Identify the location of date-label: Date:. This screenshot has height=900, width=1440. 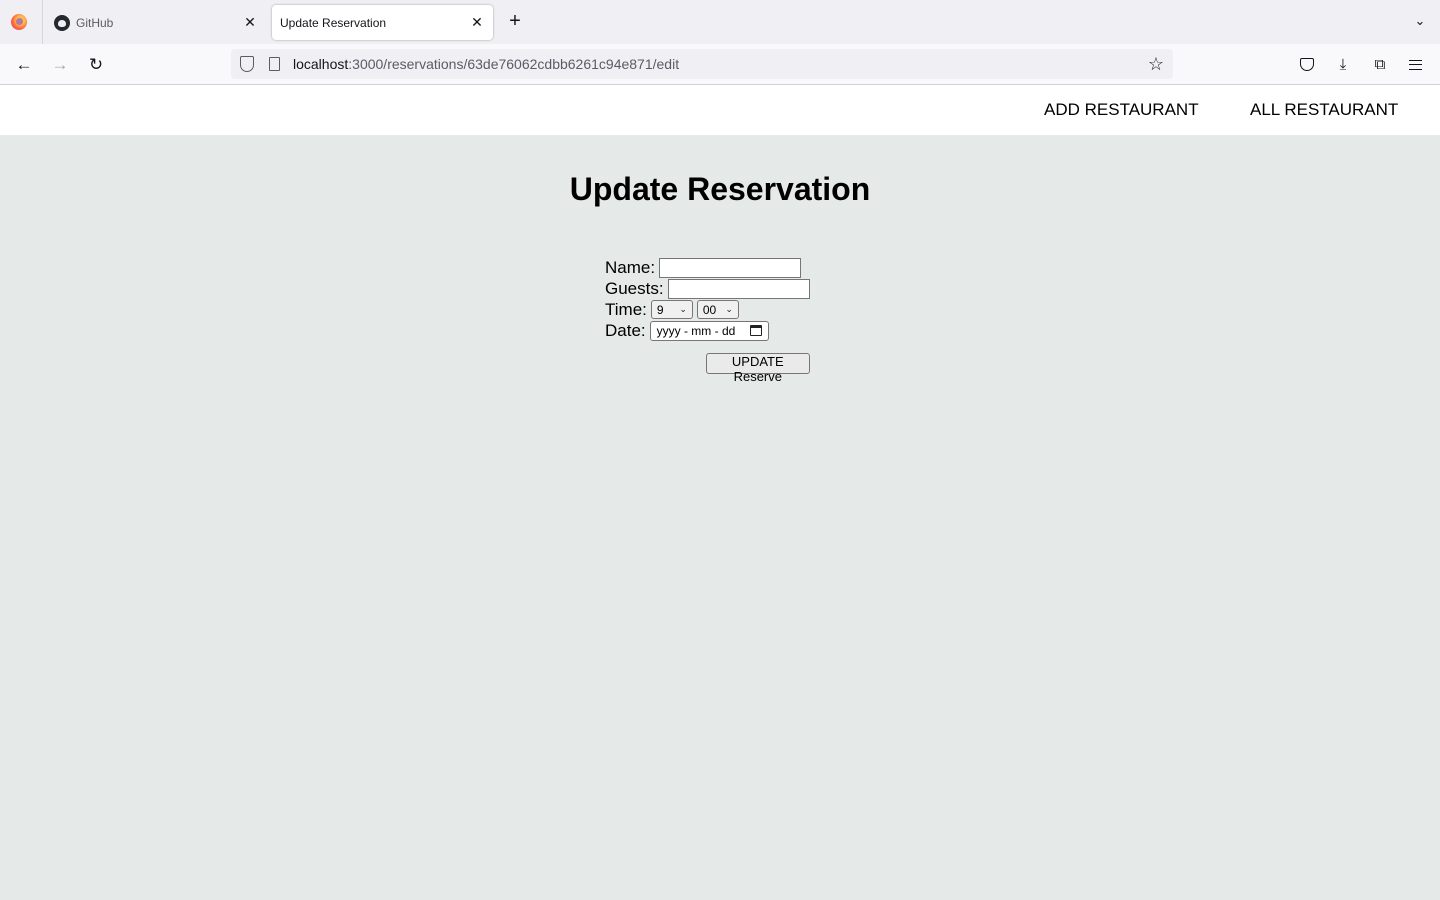
(625, 330).